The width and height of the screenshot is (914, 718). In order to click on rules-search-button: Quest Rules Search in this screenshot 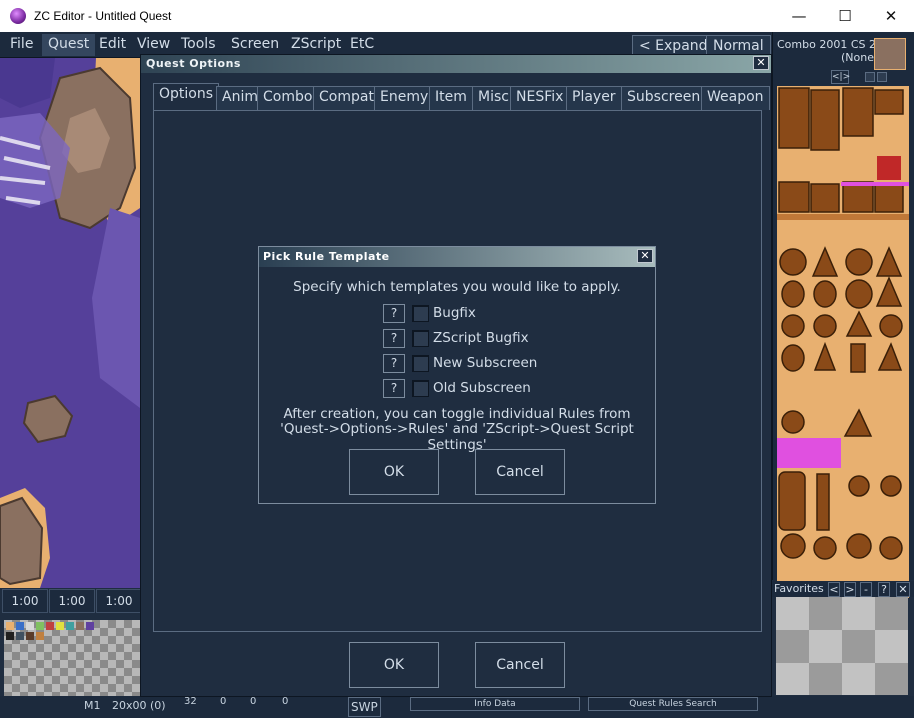, I will do `click(673, 704)`.